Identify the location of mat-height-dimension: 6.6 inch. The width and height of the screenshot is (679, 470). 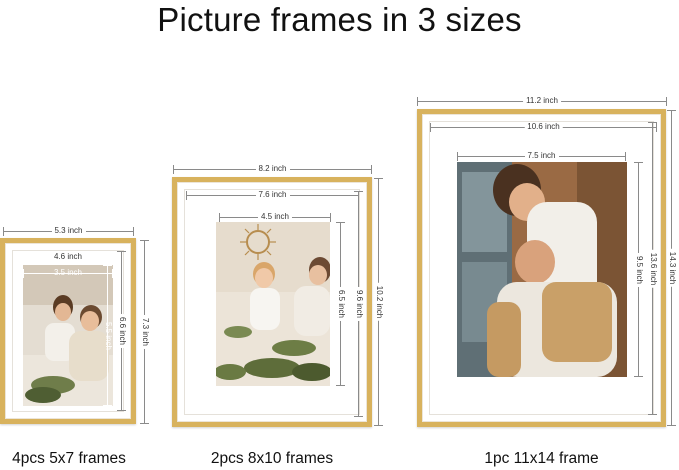
(121, 331).